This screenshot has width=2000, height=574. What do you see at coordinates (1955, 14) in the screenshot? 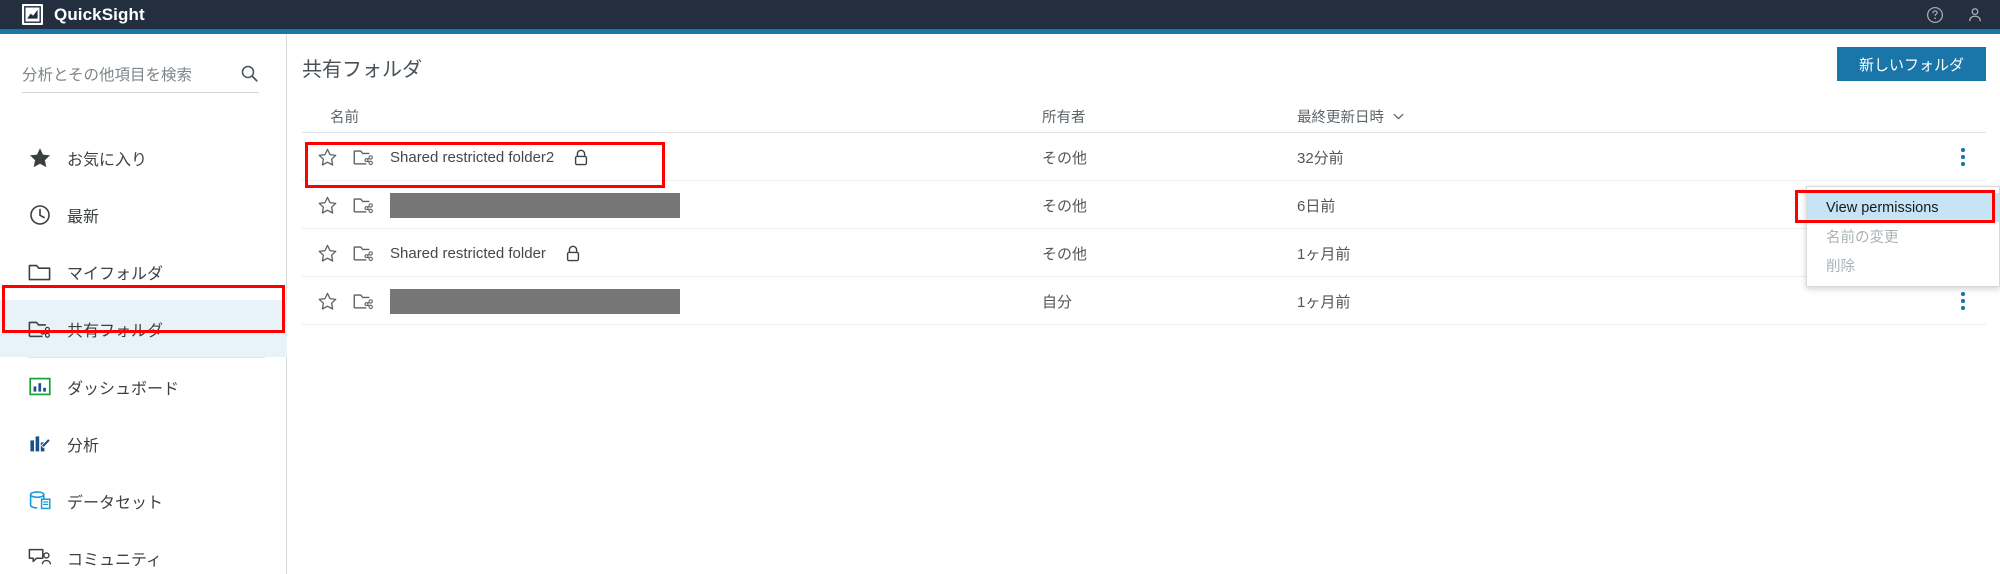
I see `topbar-actions` at bounding box center [1955, 14].